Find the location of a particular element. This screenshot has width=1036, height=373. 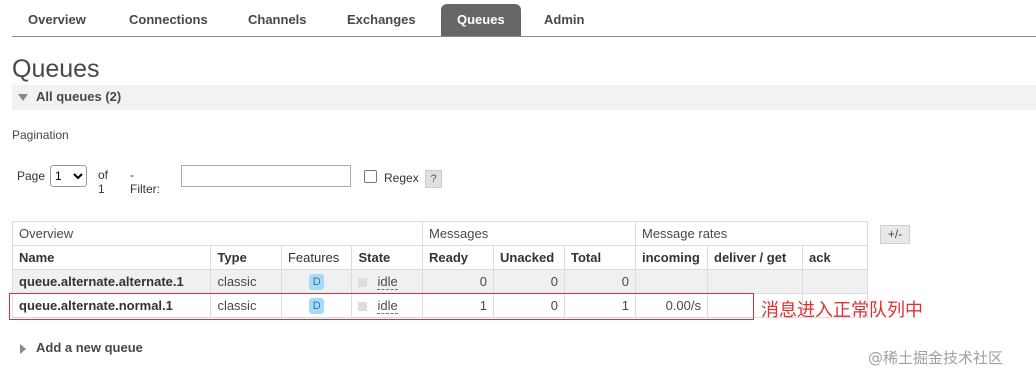

collapse-triangle-icon is located at coordinates (23, 98).